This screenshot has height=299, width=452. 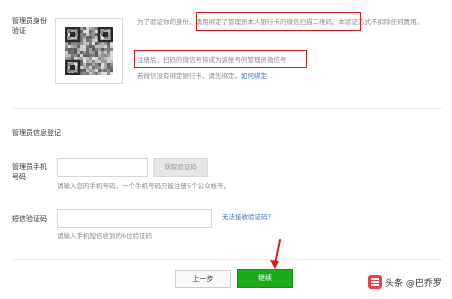 I want to click on no-code-link: 无法接收验证码？, so click(x=248, y=217).